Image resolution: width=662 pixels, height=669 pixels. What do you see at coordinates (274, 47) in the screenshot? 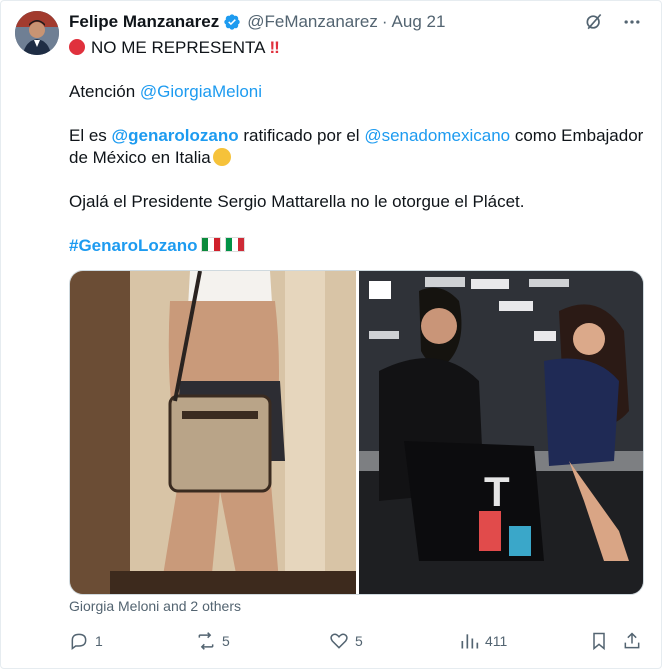
I see `double-exclamation-icon: ‼` at bounding box center [274, 47].